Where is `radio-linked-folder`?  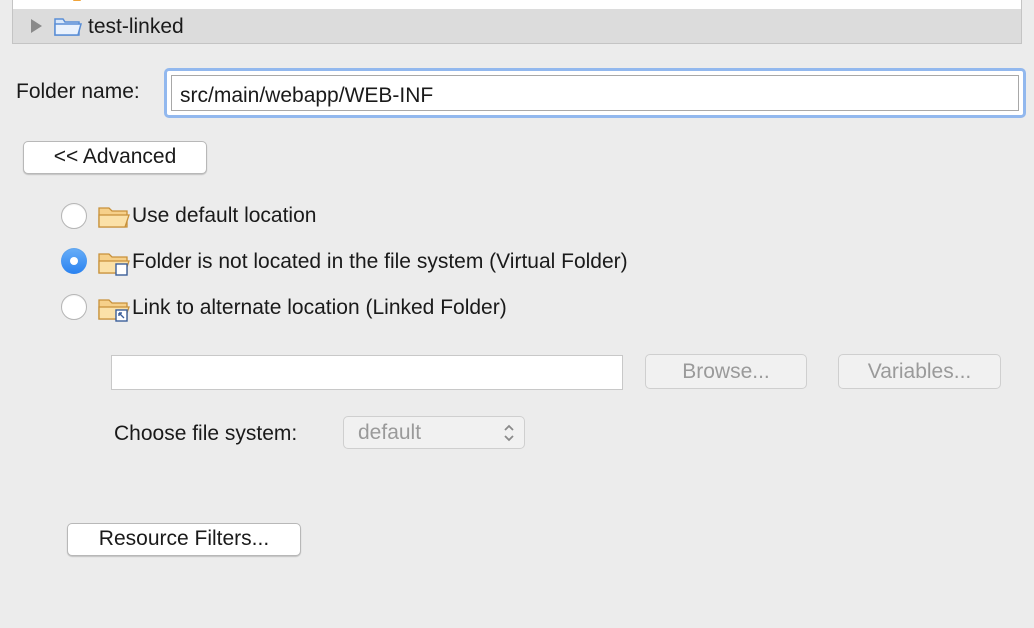
radio-linked-folder is located at coordinates (74, 307).